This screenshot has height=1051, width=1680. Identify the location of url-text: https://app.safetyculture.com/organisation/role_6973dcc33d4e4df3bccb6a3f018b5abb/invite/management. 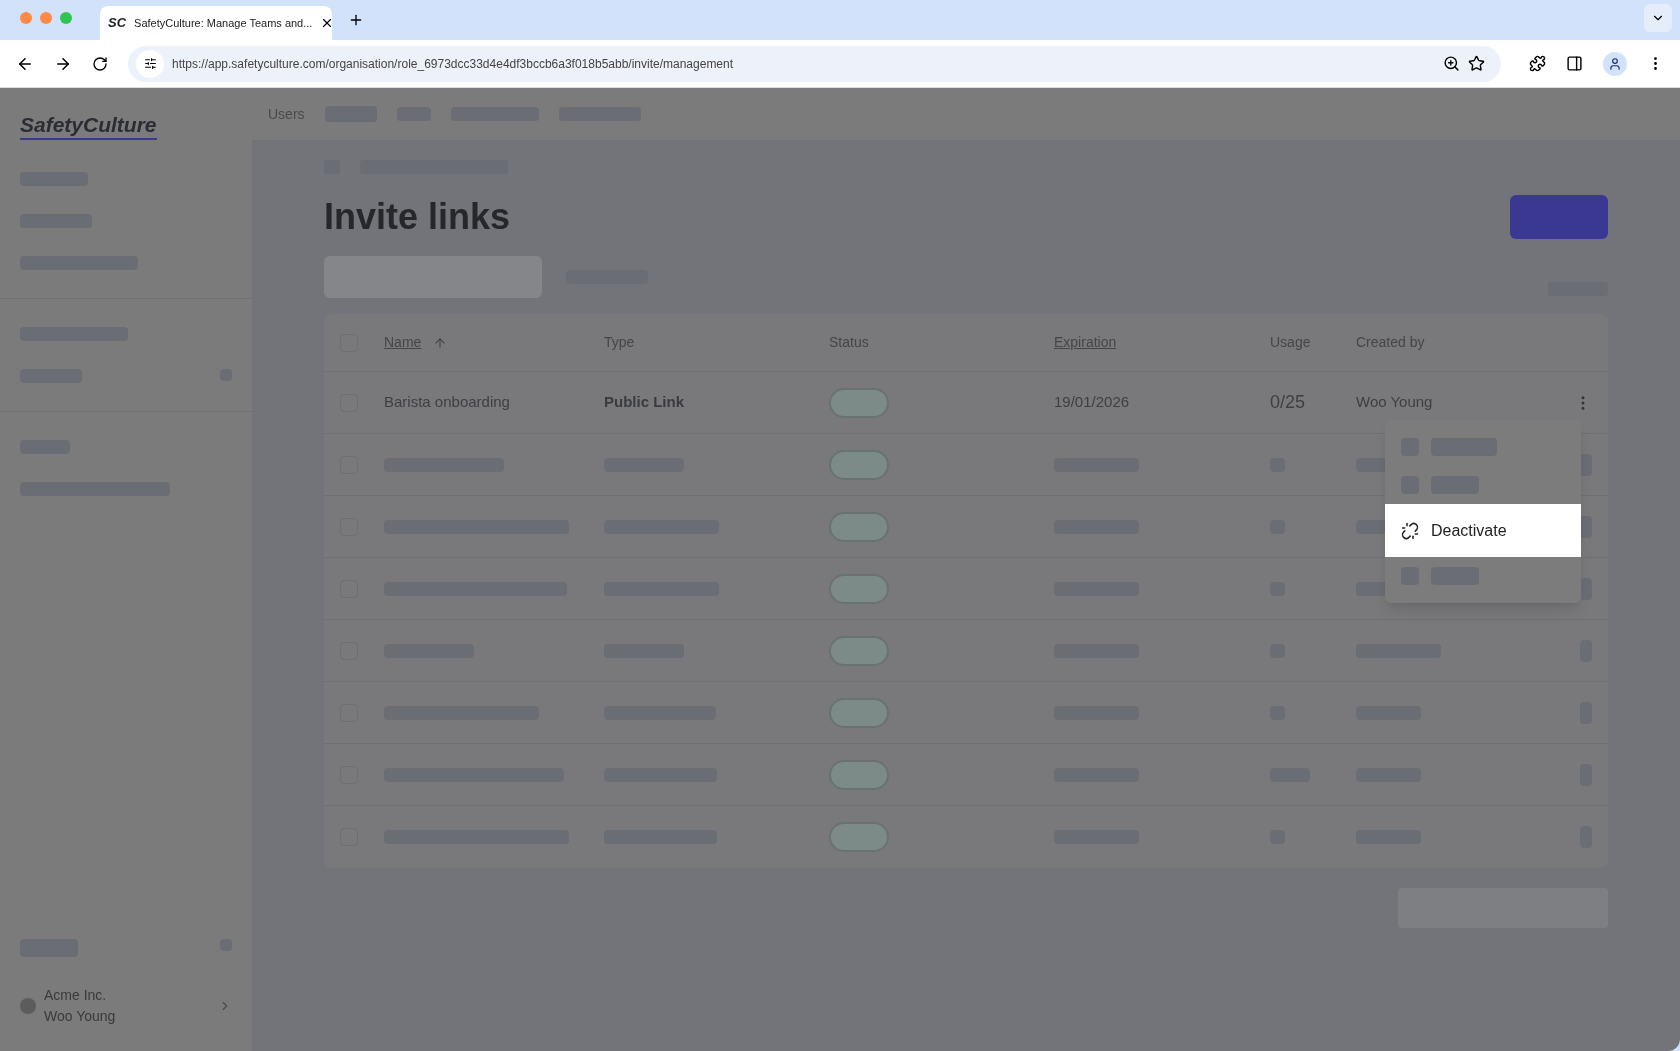
(453, 64).